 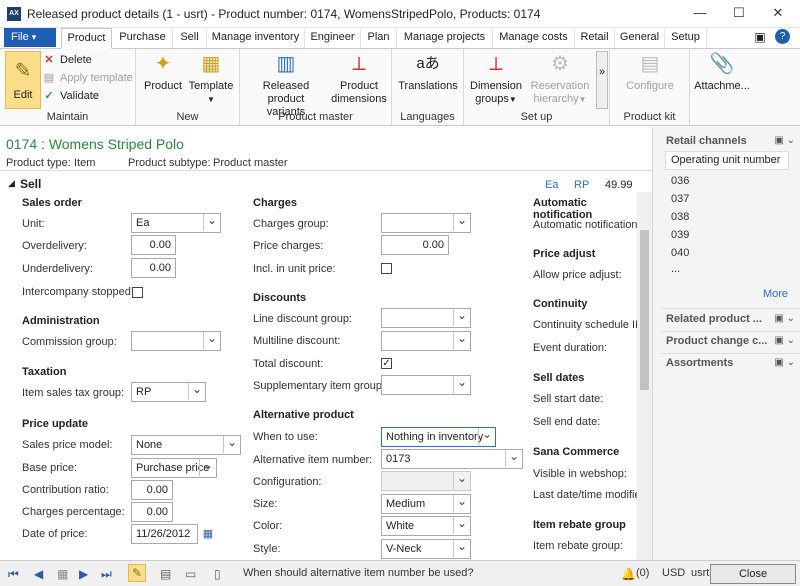 I want to click on tax-group-field: RP, so click(x=168, y=392).